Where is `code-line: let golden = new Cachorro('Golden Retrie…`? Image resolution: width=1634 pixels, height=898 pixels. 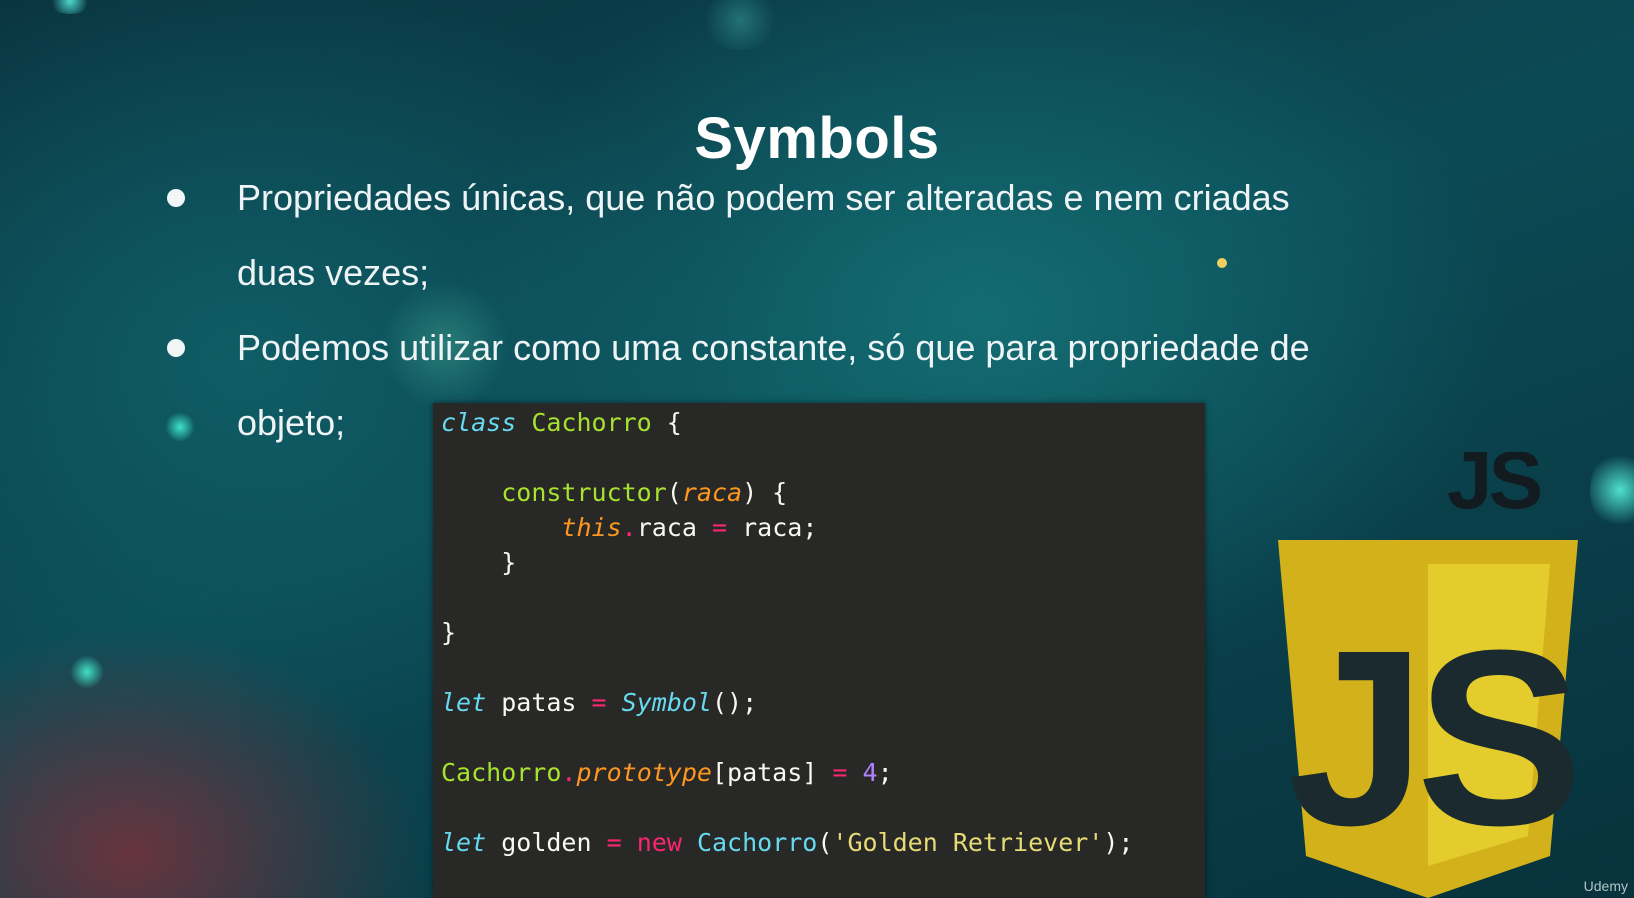 code-line: let golden = new Cachorro('Golden Retrie… is located at coordinates (787, 842).